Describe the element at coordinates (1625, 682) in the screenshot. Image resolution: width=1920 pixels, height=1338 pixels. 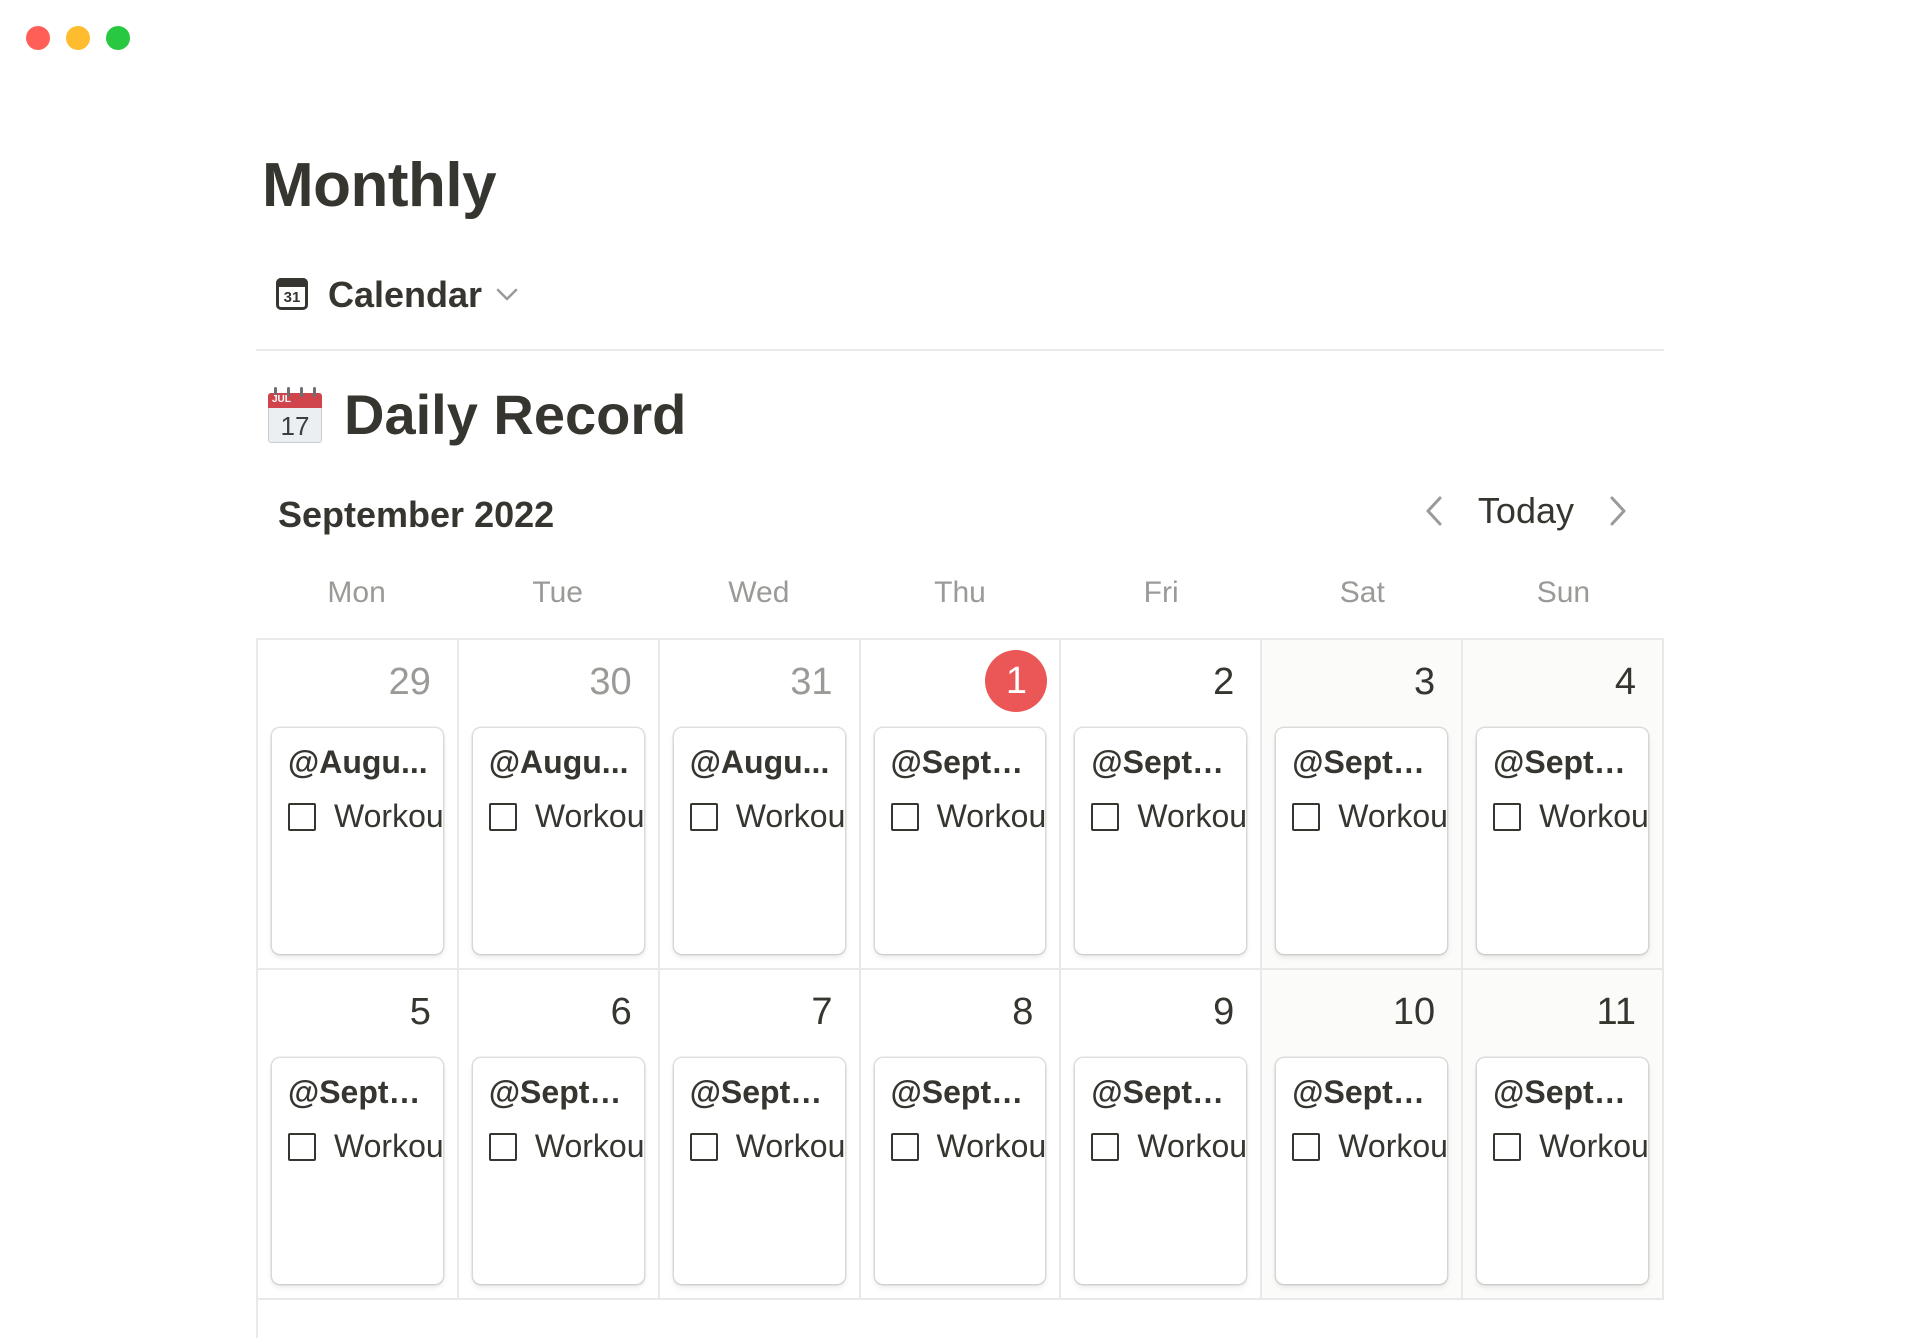
I see `day-number: 4` at that location.